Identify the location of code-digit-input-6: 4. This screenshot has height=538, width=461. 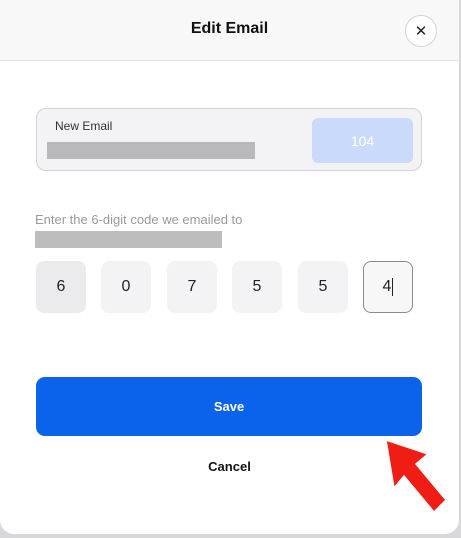
(388, 287).